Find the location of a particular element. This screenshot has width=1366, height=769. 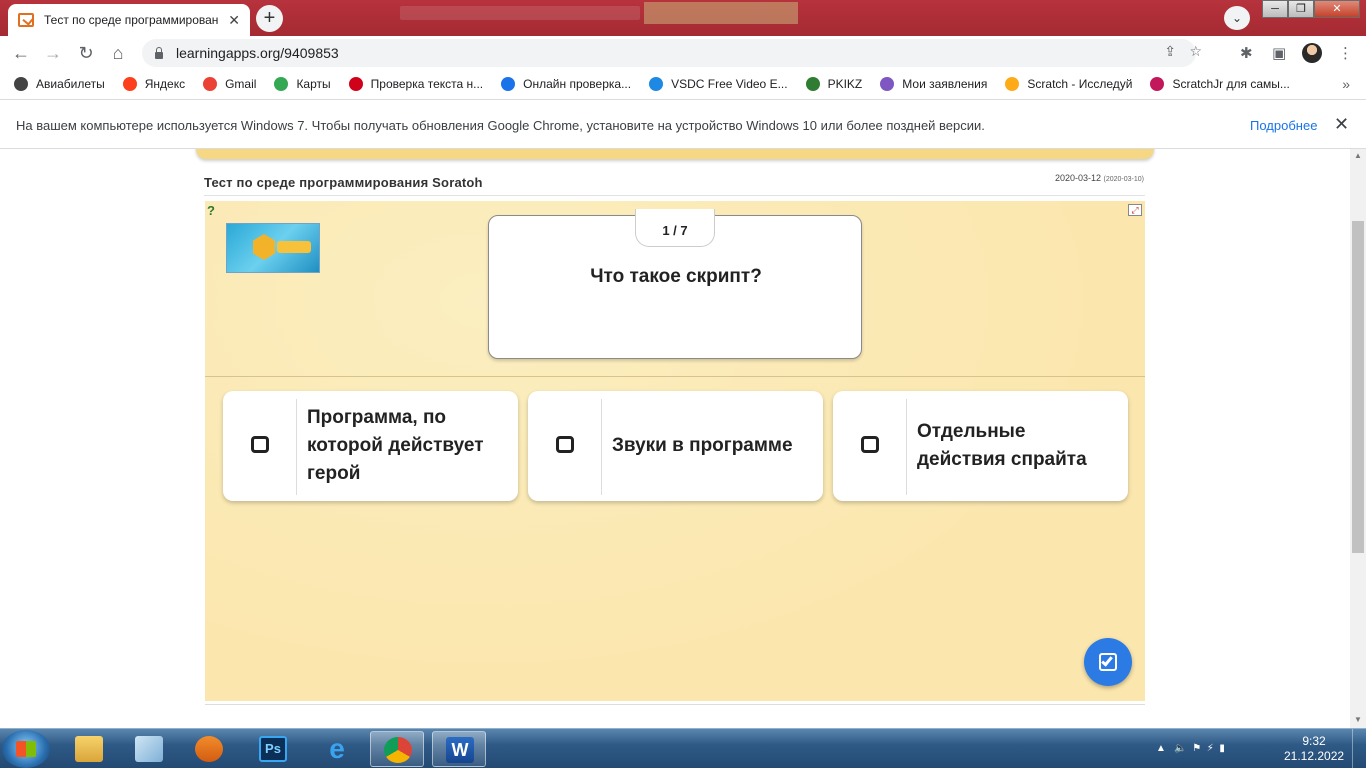

bookmark-item: Gmail is located at coordinates (229, 84).